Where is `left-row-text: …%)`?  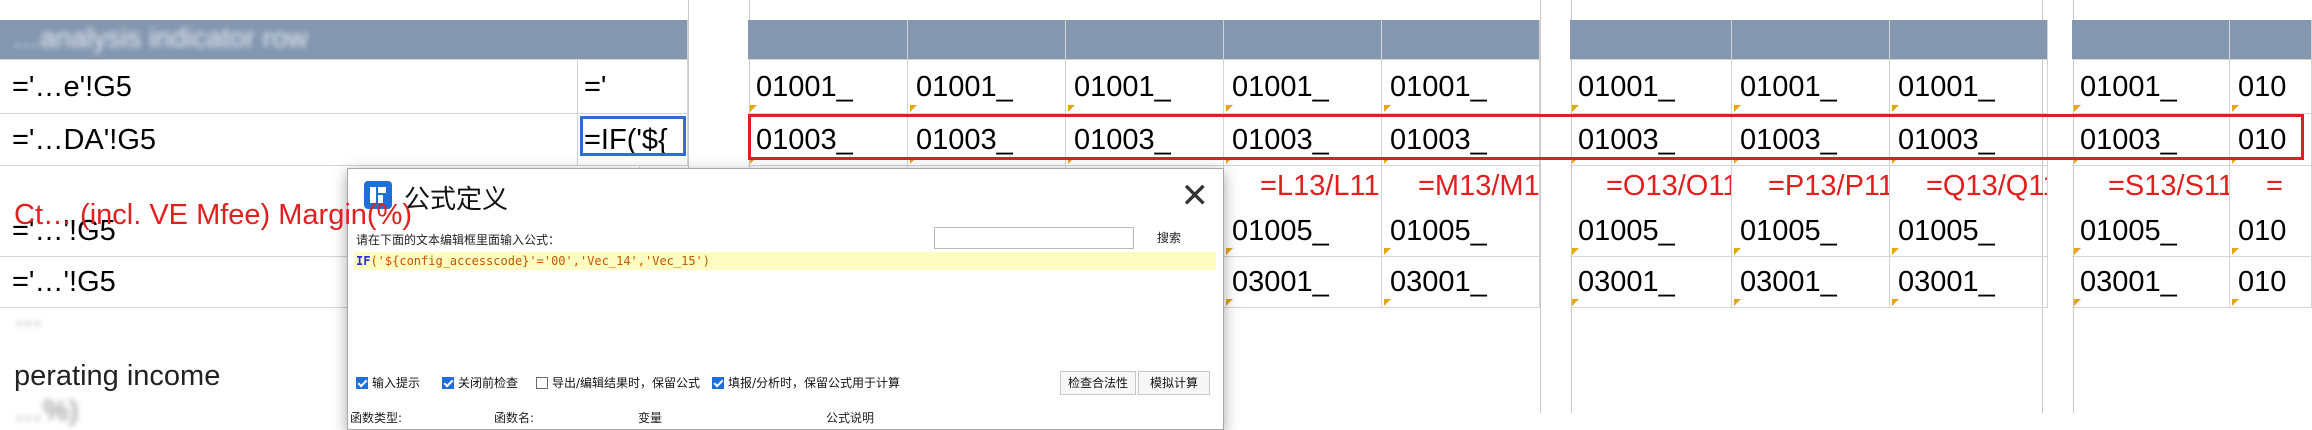
left-row-text: …%) is located at coordinates (46, 411).